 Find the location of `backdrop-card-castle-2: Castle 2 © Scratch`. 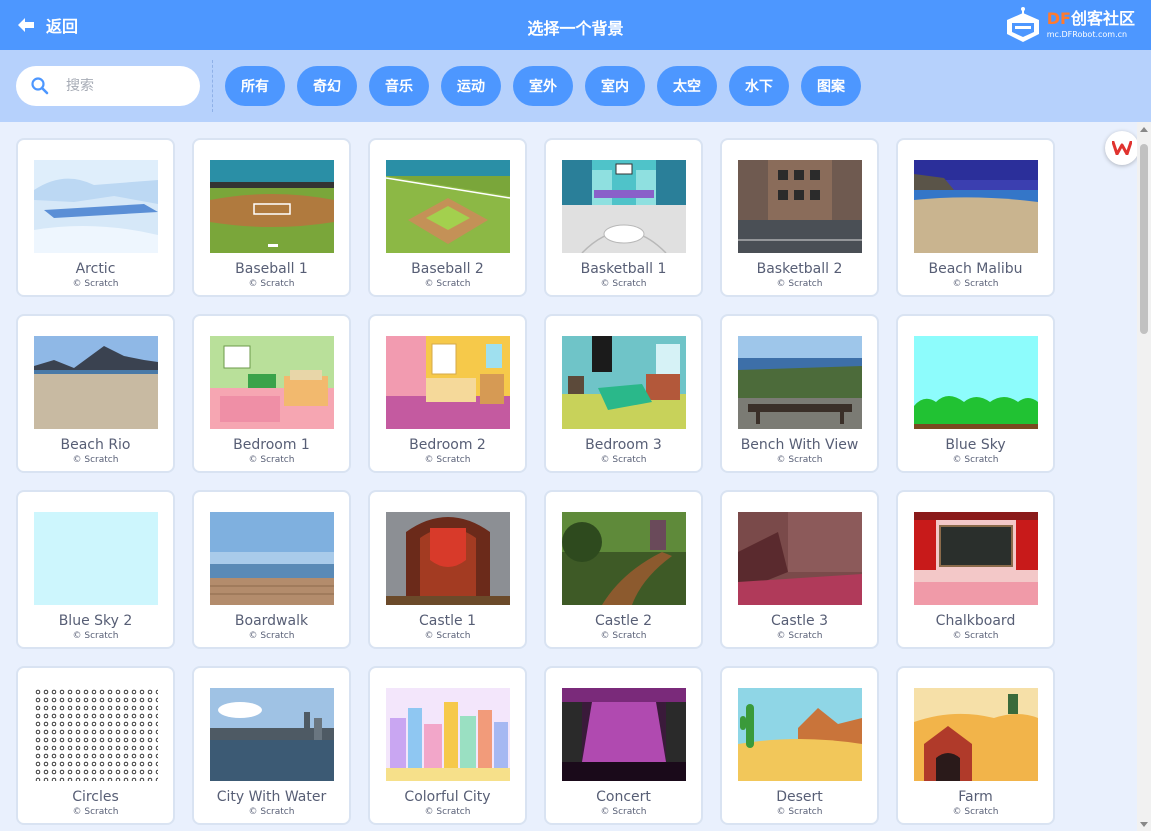

backdrop-card-castle-2: Castle 2 © Scratch is located at coordinates (623, 569).